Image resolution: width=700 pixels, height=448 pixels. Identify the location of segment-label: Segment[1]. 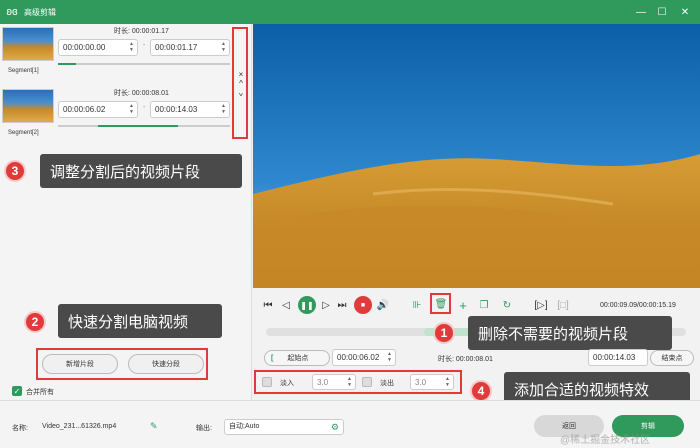
(23, 71).